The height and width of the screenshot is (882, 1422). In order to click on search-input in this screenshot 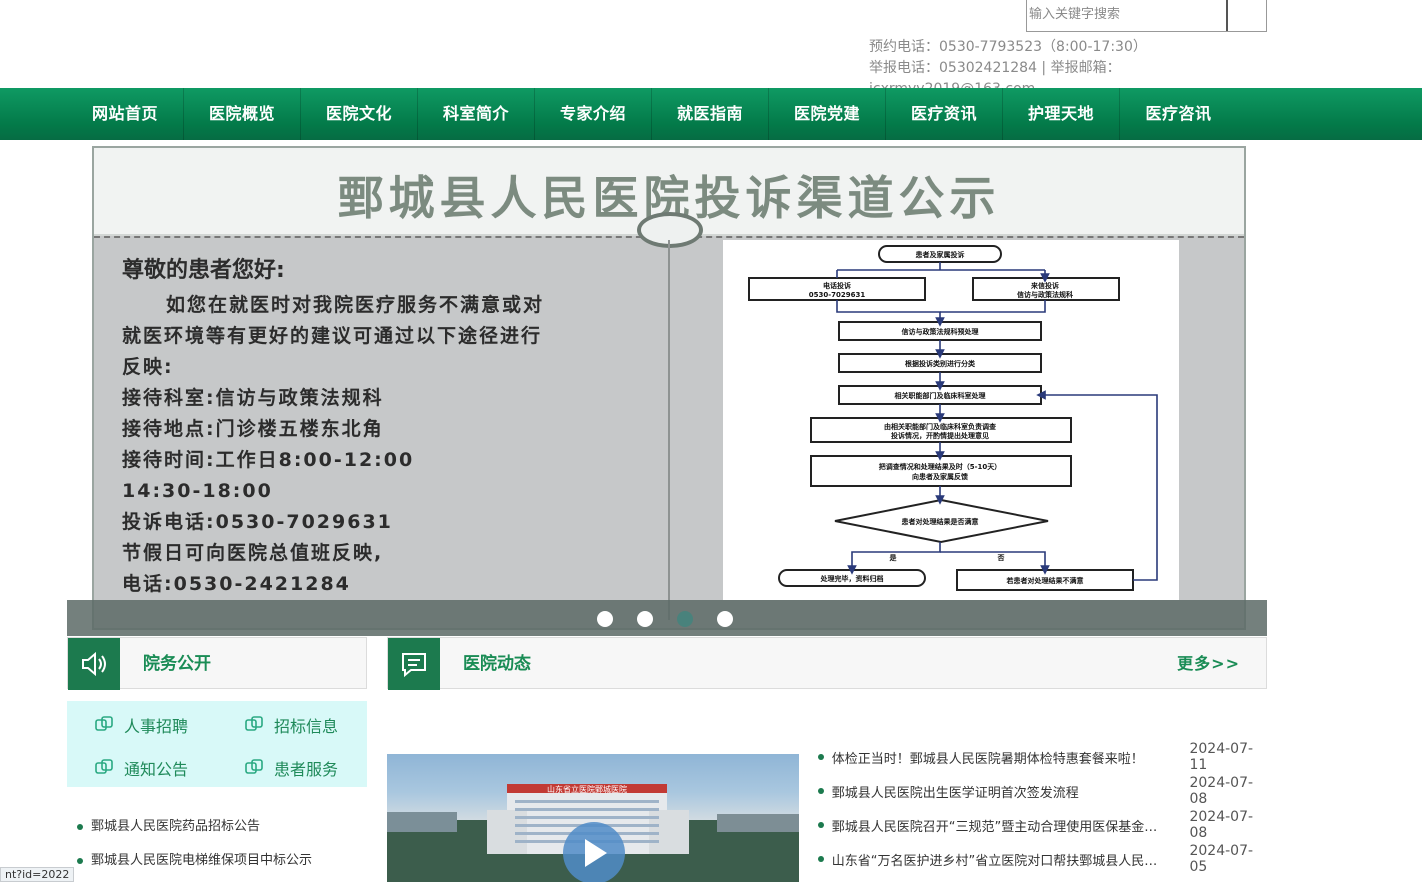, I will do `click(1127, 15)`.